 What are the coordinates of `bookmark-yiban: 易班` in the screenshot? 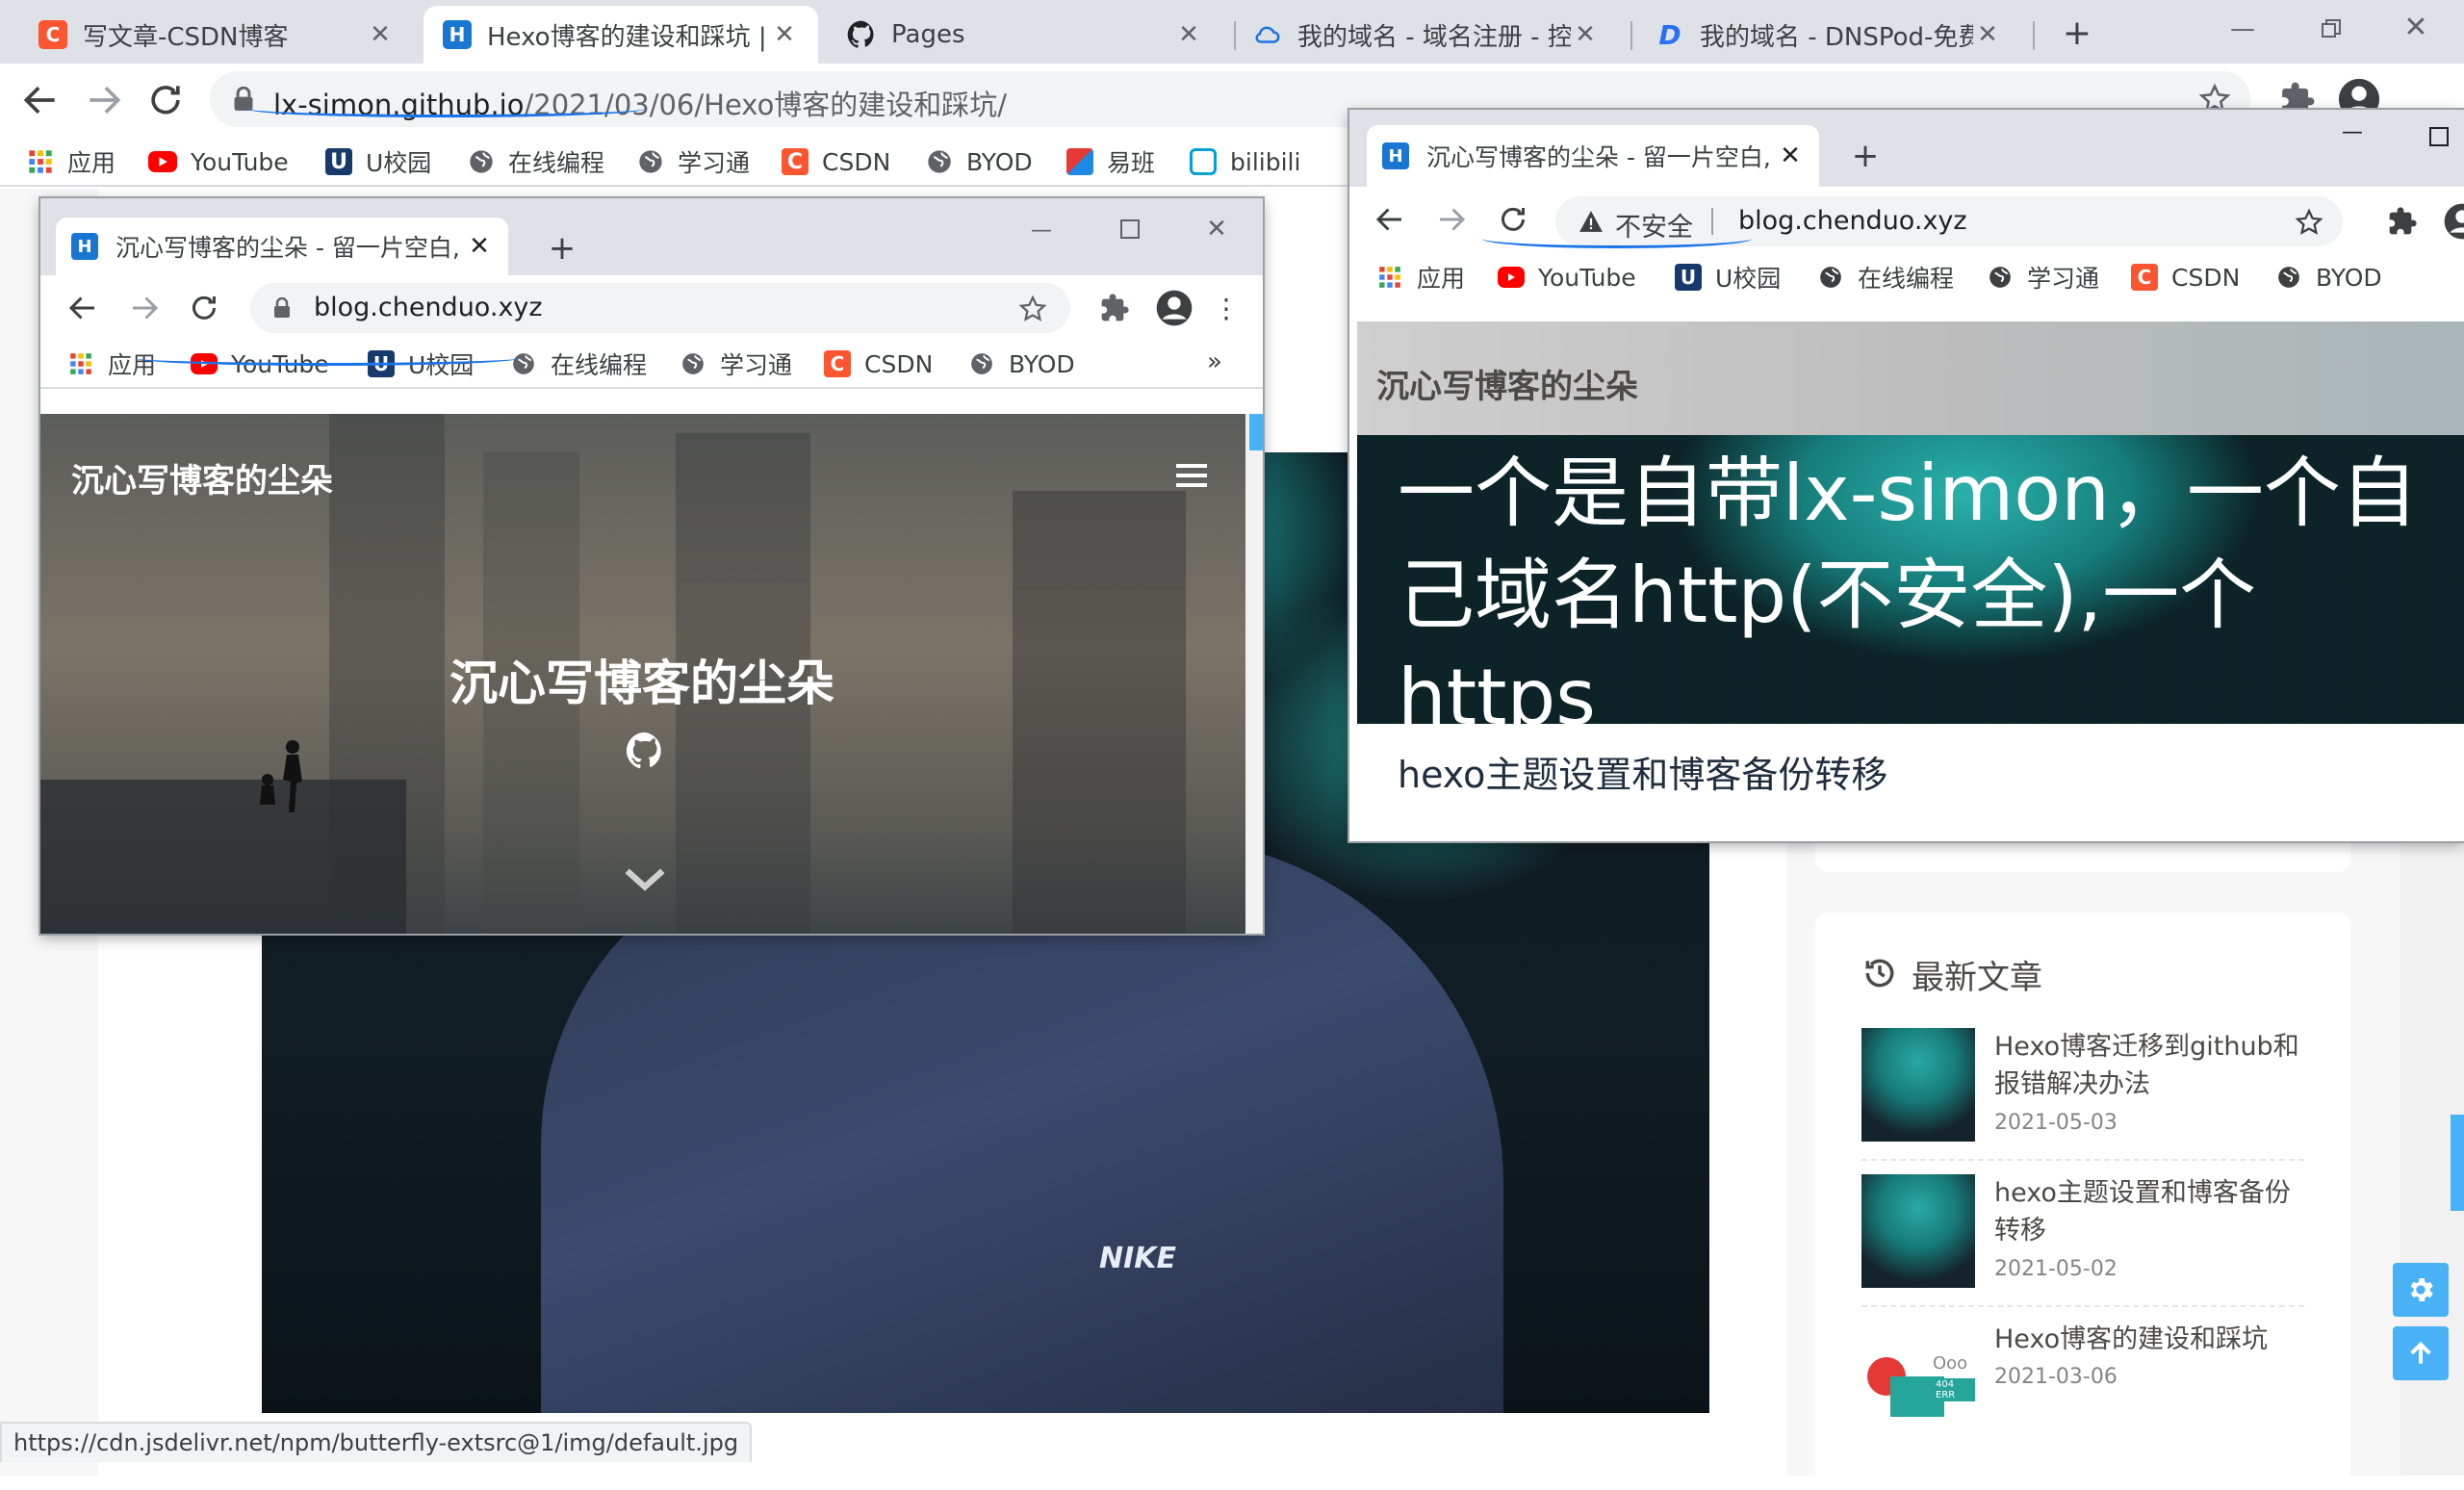 It's located at (1110, 161).